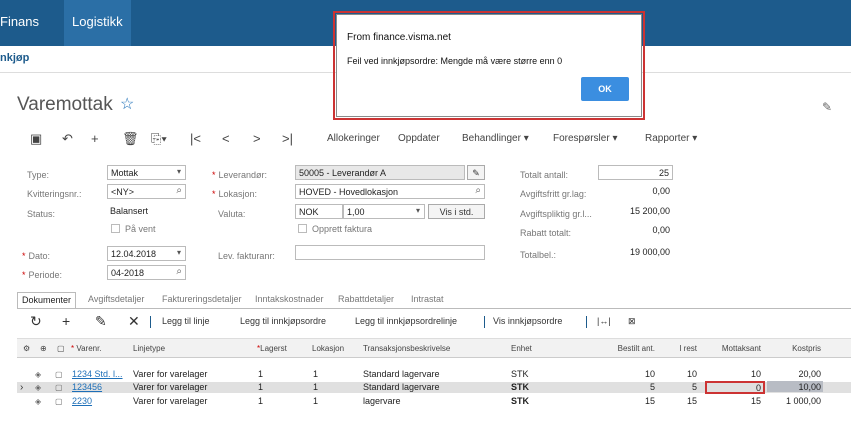 This screenshot has width=851, height=435. I want to click on column-header-lokasjon: Lokasjon, so click(328, 348).